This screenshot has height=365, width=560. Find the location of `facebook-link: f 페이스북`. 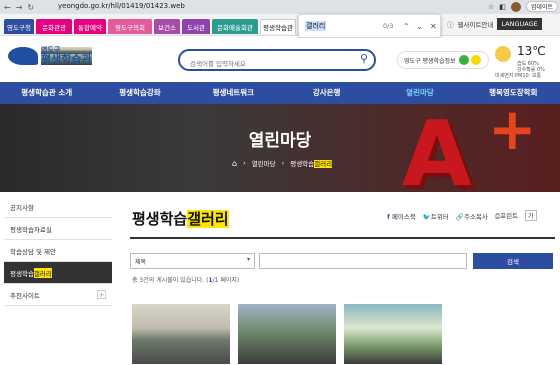

facebook-link: f 페이스북 is located at coordinates (401, 216).